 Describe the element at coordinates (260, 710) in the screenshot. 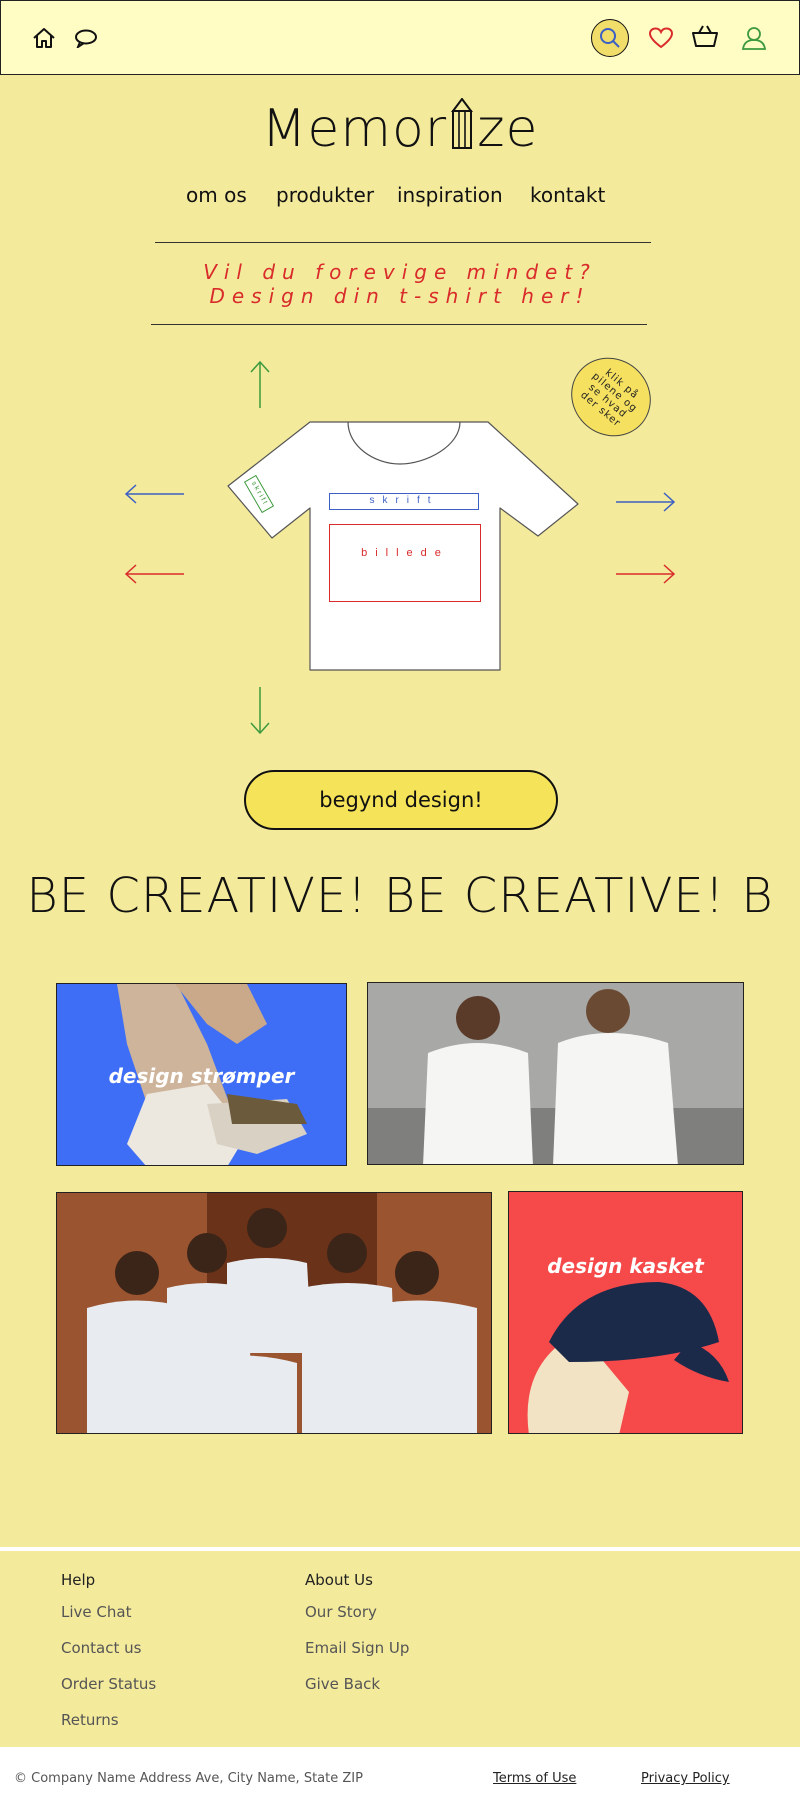

I see `arrow-down-icon` at that location.